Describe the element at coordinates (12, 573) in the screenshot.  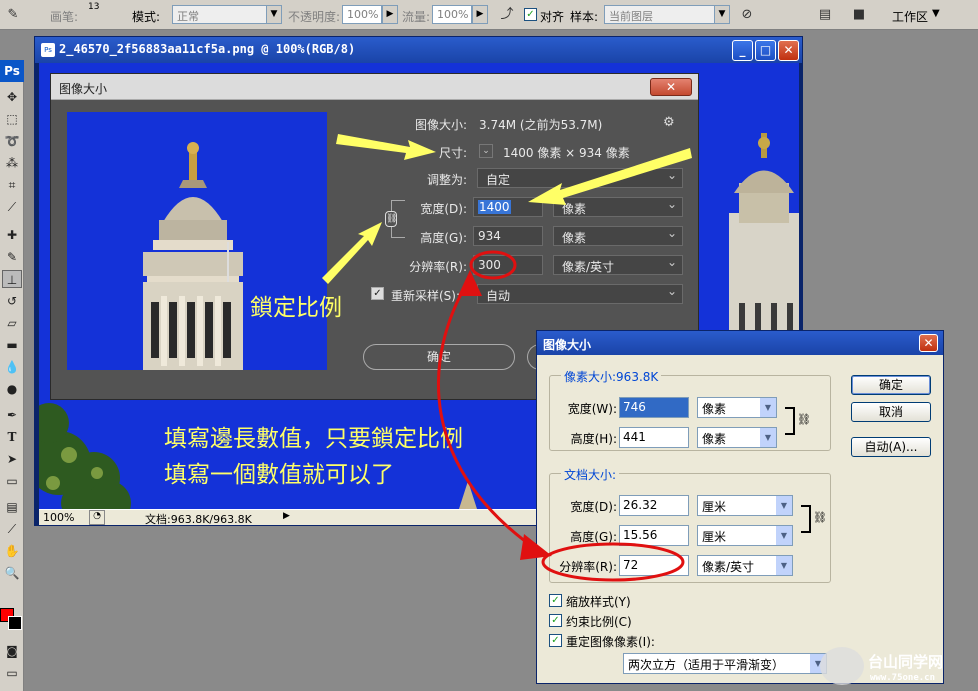
I see `zoom-tool-icon: 🔍` at that location.